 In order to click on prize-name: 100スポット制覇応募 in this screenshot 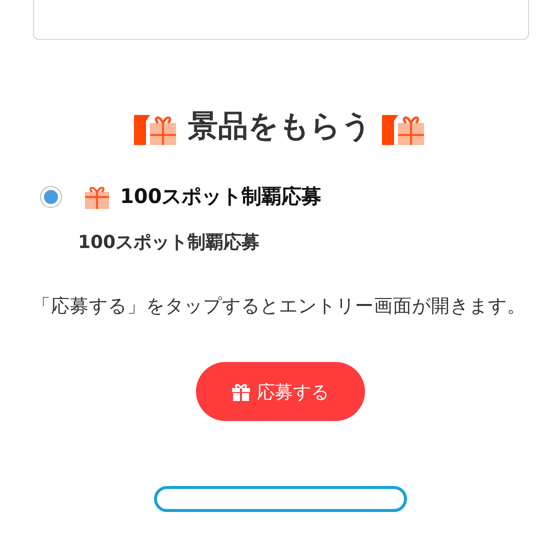, I will do `click(169, 242)`.